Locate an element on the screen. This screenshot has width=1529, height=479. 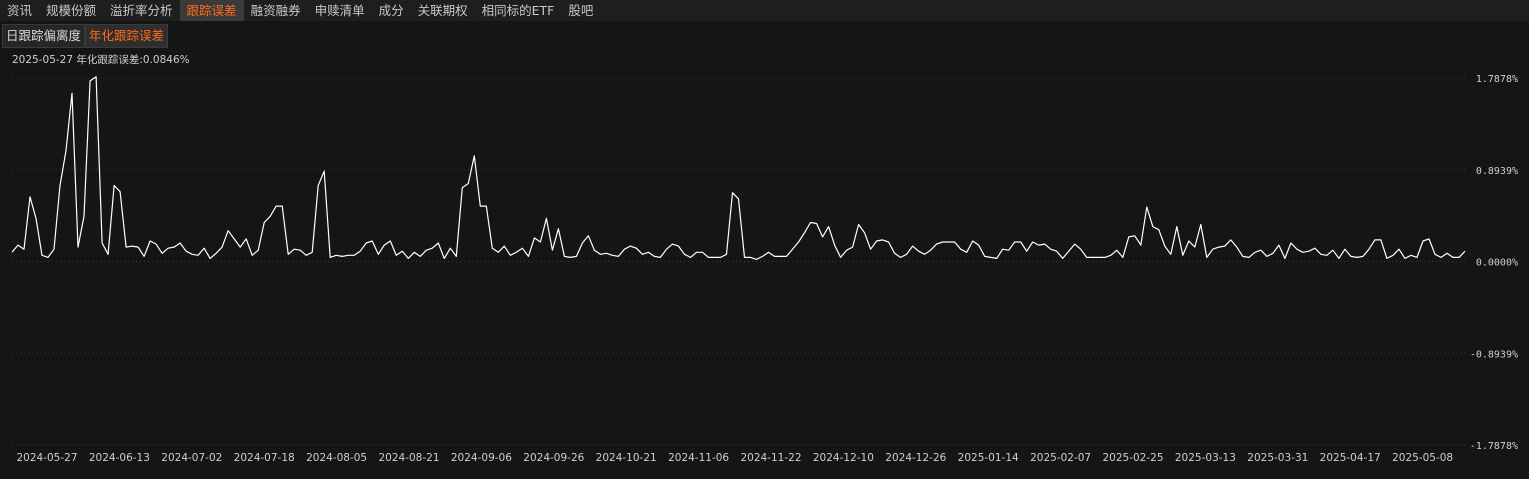
x-tick-label-19: 2025-05-08 is located at coordinates (1422, 458).